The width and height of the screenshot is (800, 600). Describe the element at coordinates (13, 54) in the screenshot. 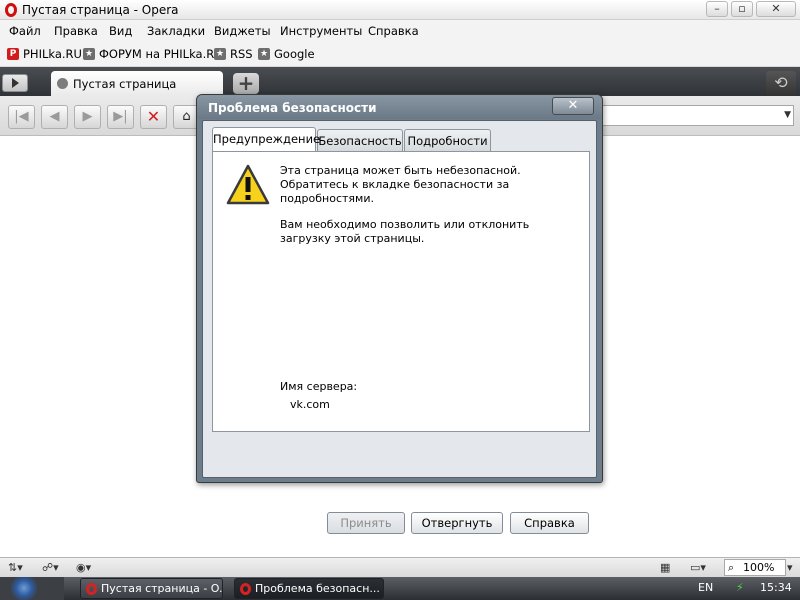

I see `philka-favicon-icon: P` at that location.